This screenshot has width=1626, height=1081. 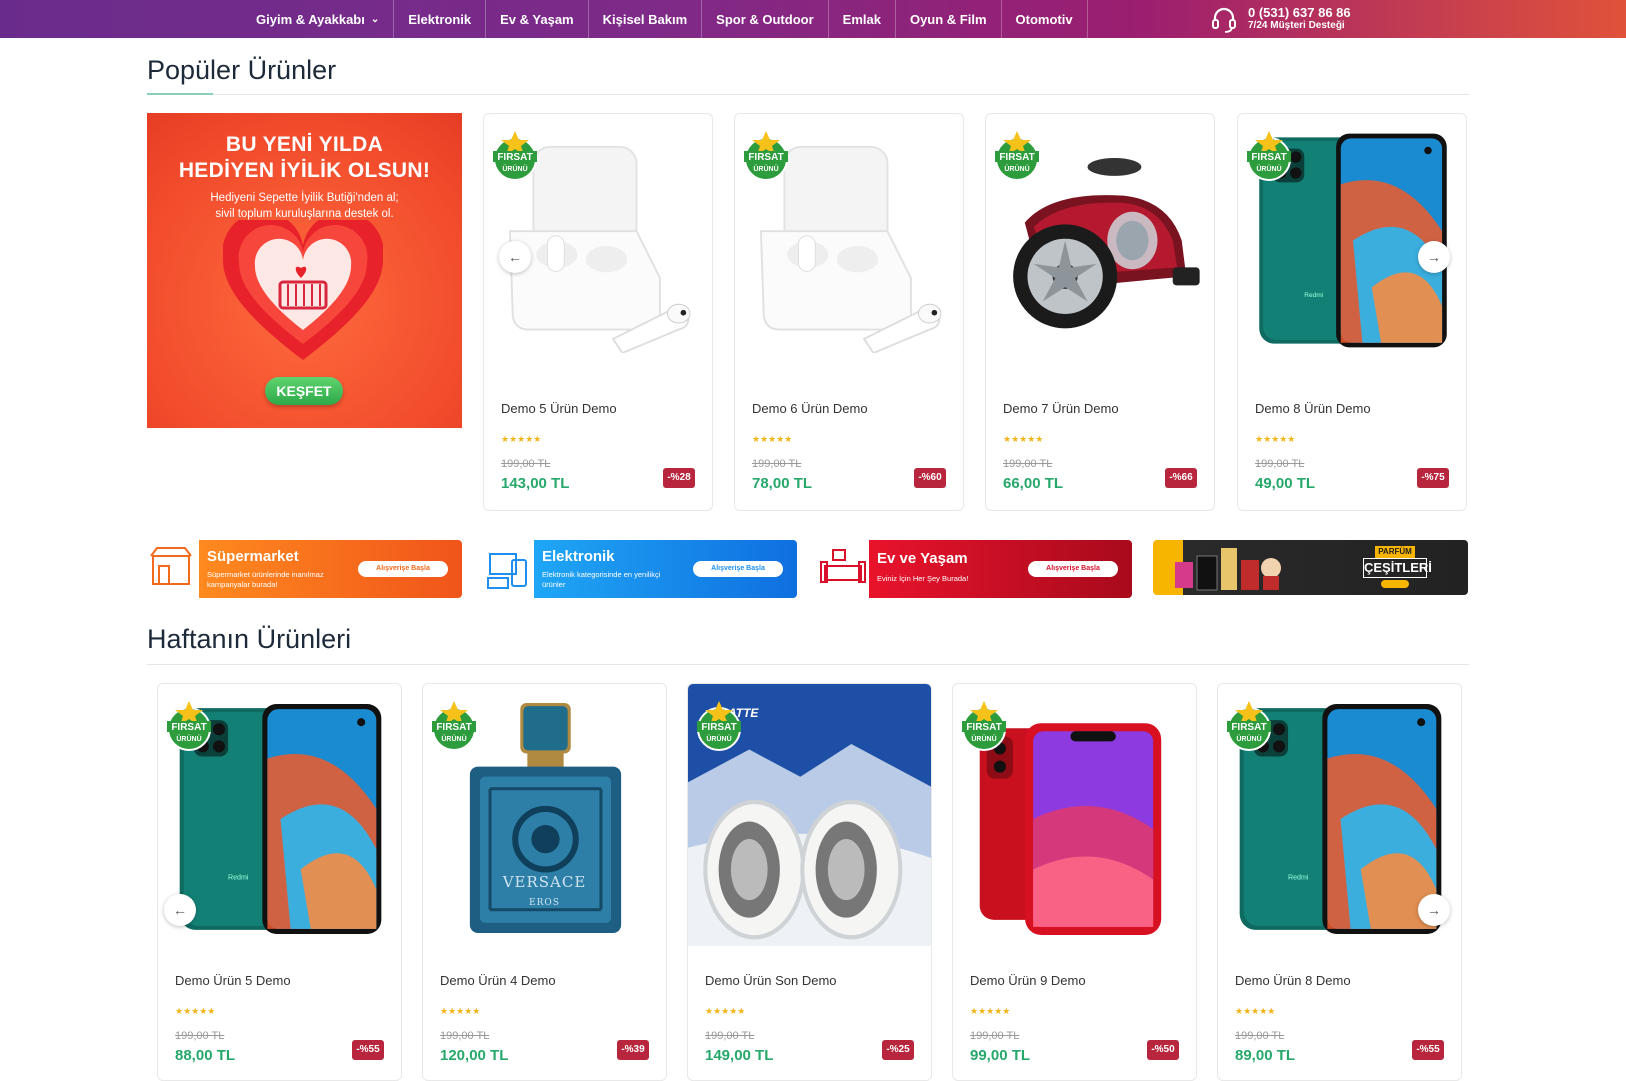 What do you see at coordinates (1395, 552) in the screenshot?
I see `banner-title: PARFÜM` at bounding box center [1395, 552].